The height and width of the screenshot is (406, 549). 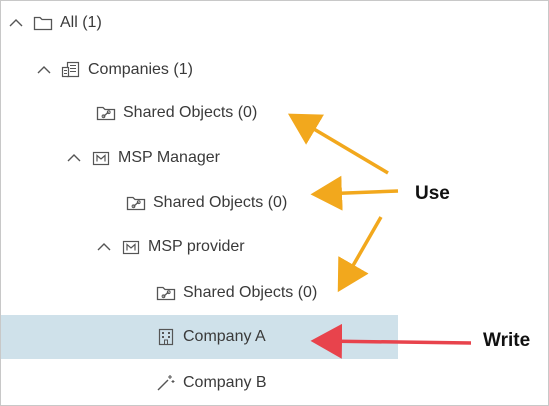 What do you see at coordinates (507, 340) in the screenshot?
I see `write-callout: Write` at bounding box center [507, 340].